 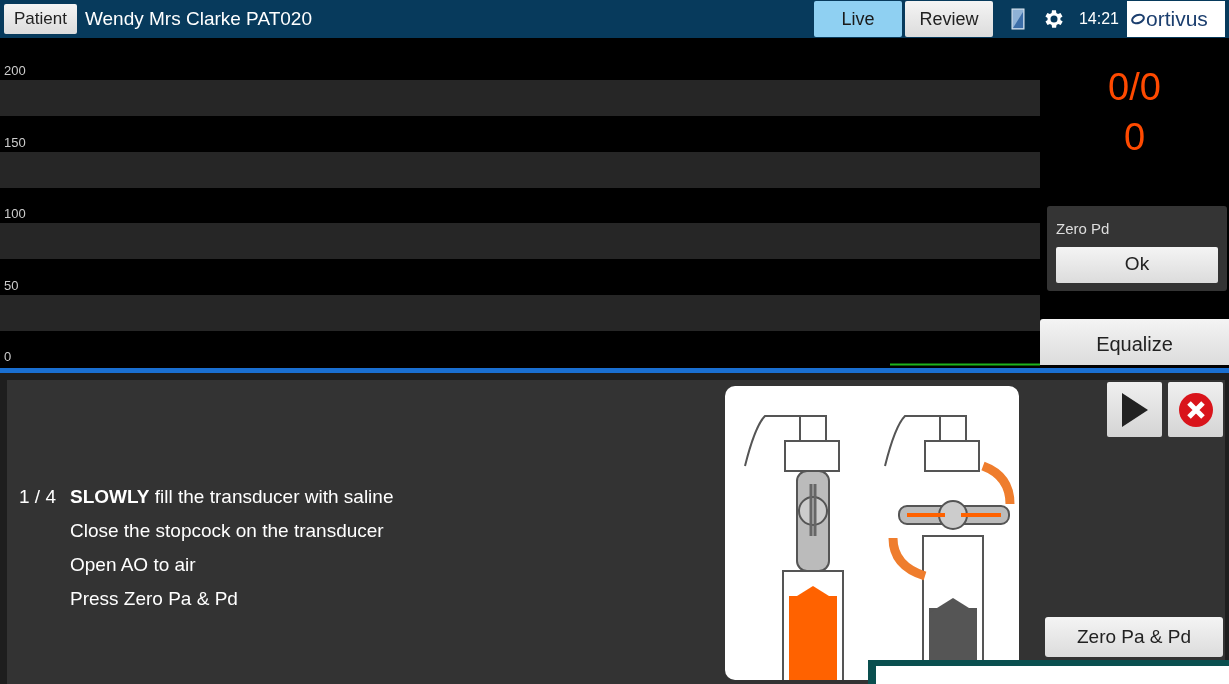 I want to click on close-button, so click(x=1195, y=409).